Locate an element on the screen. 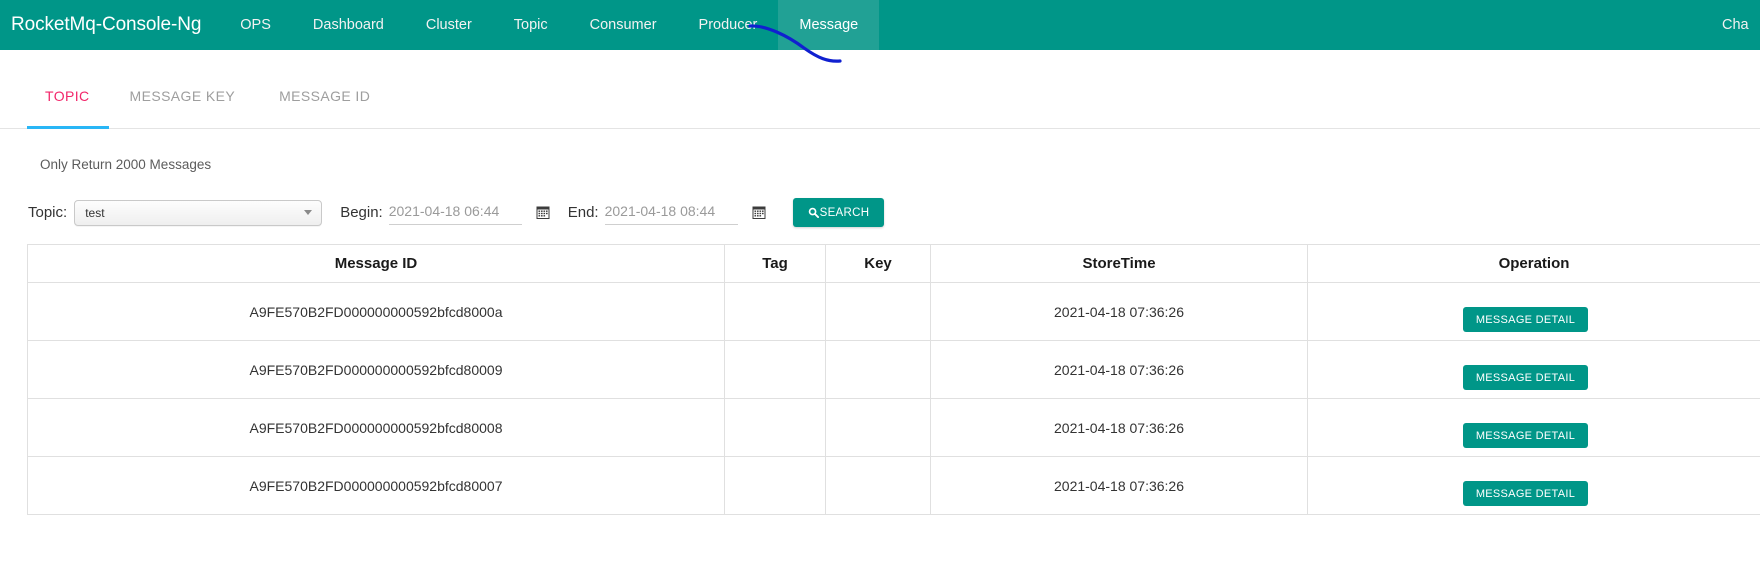  nav-item-message: Message is located at coordinates (829, 25).